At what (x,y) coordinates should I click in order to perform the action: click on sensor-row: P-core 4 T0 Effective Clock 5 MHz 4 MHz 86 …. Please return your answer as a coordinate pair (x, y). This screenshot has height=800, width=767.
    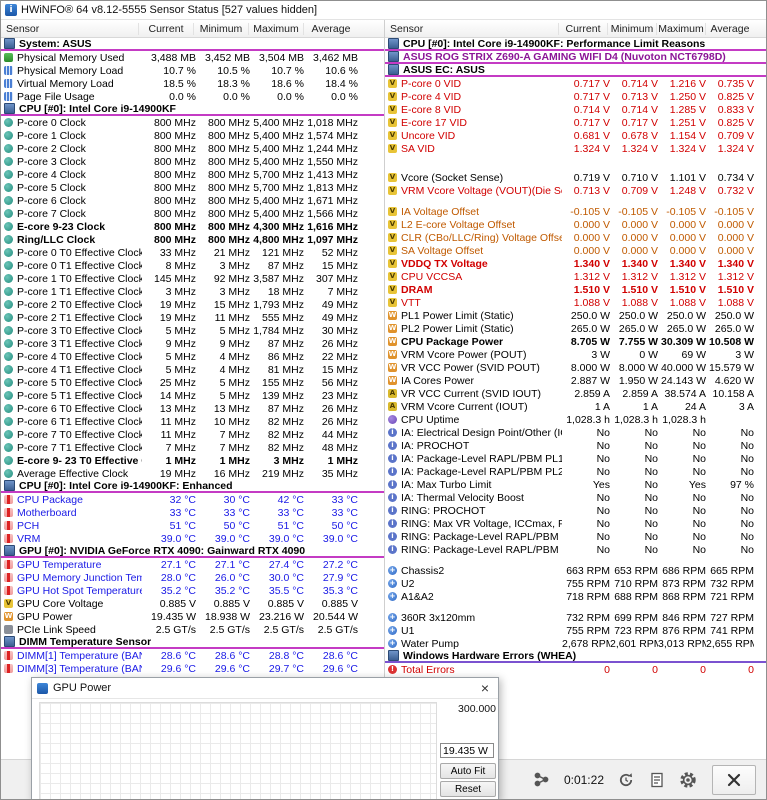
    Looking at the image, I should click on (192, 356).